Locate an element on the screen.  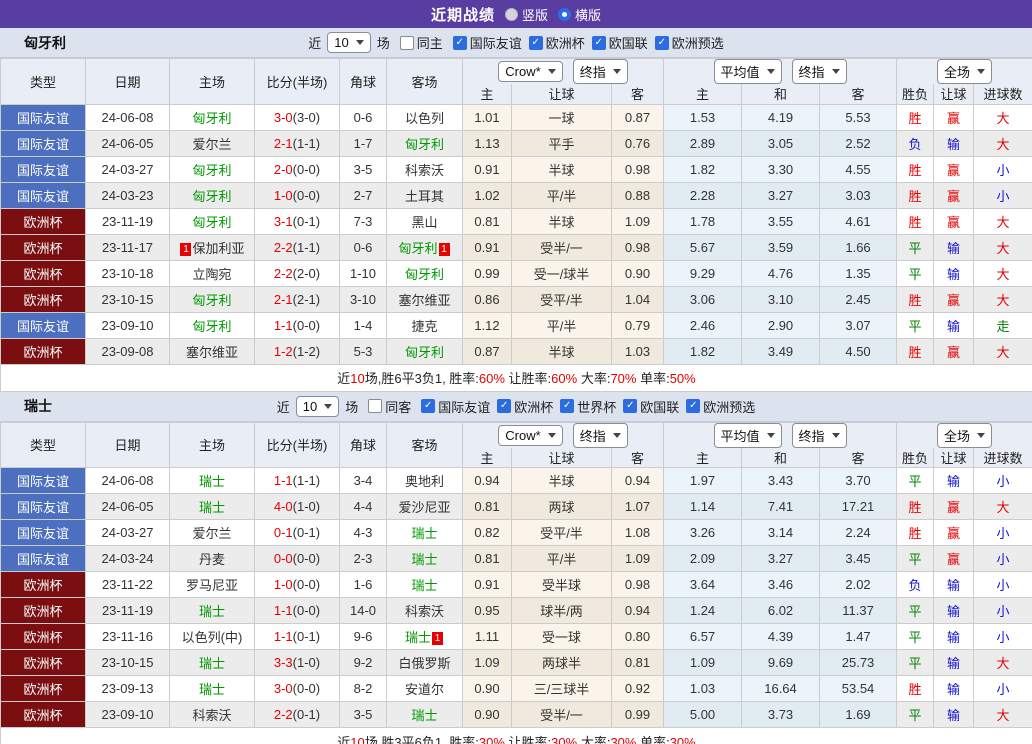
corners-cell: 4-4 is located at coordinates (363, 506).